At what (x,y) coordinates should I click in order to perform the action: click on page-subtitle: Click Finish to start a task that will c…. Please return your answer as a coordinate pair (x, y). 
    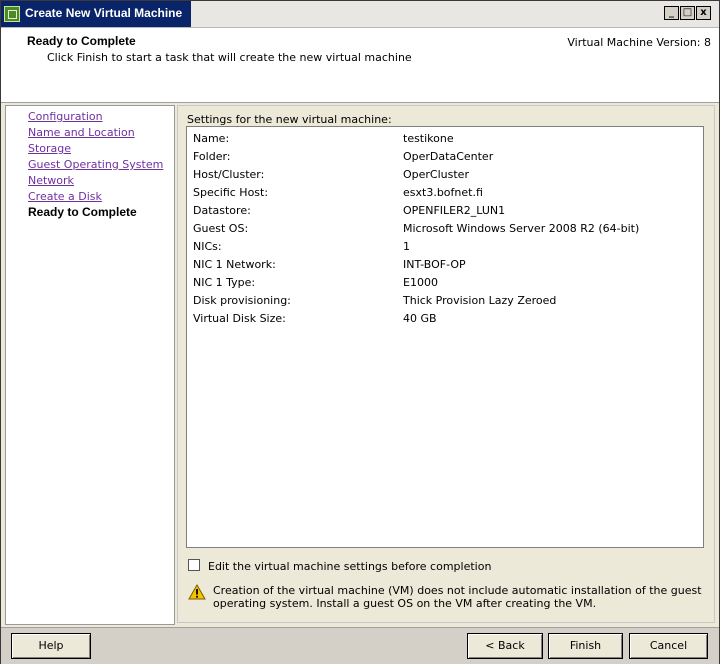
    Looking at the image, I should click on (229, 57).